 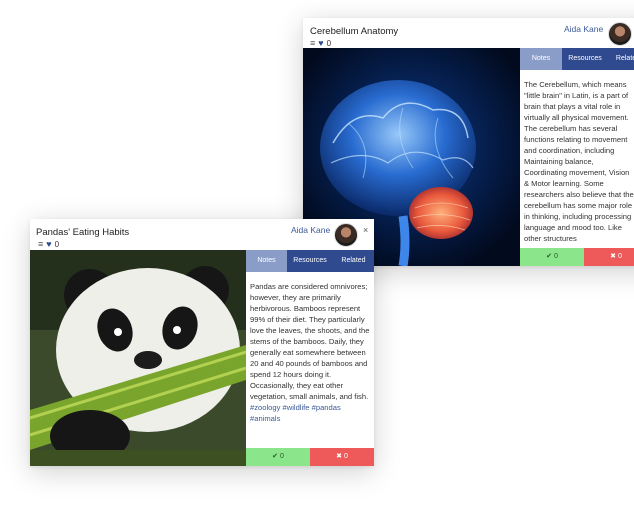 What do you see at coordinates (83, 232) in the screenshot?
I see `card-title: Pandas' Eating Habits` at bounding box center [83, 232].